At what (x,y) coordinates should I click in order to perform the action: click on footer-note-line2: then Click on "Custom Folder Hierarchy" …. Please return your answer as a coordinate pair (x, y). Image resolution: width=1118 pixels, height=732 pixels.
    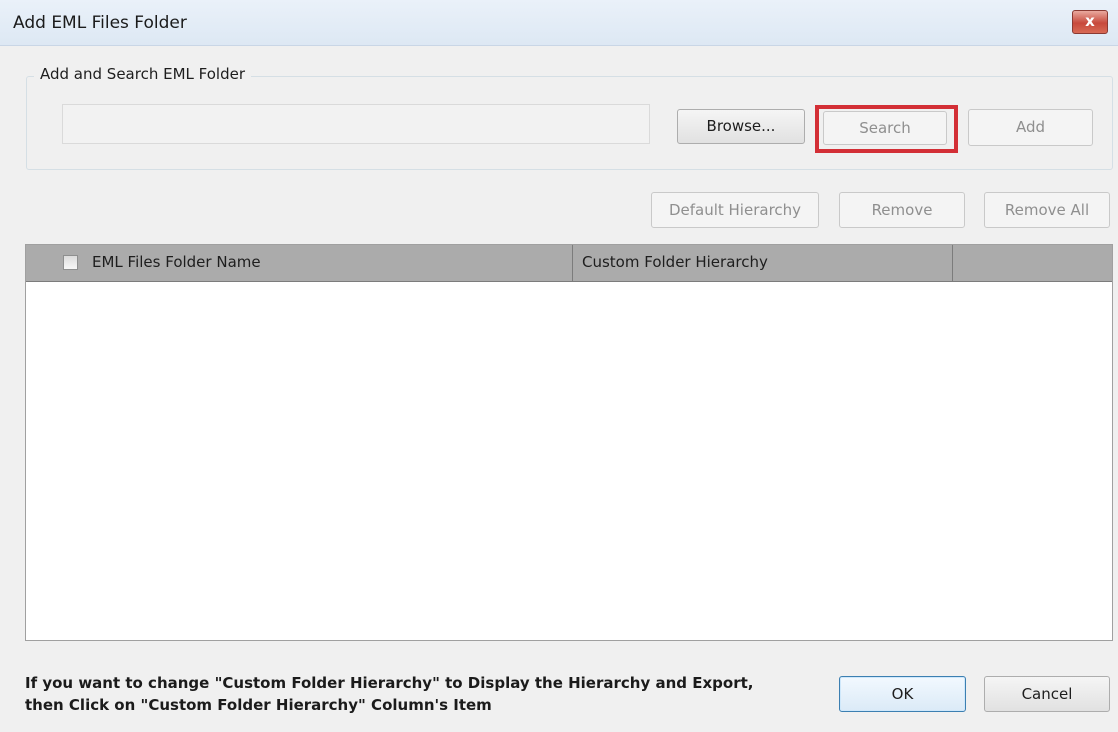
    Looking at the image, I should click on (258, 705).